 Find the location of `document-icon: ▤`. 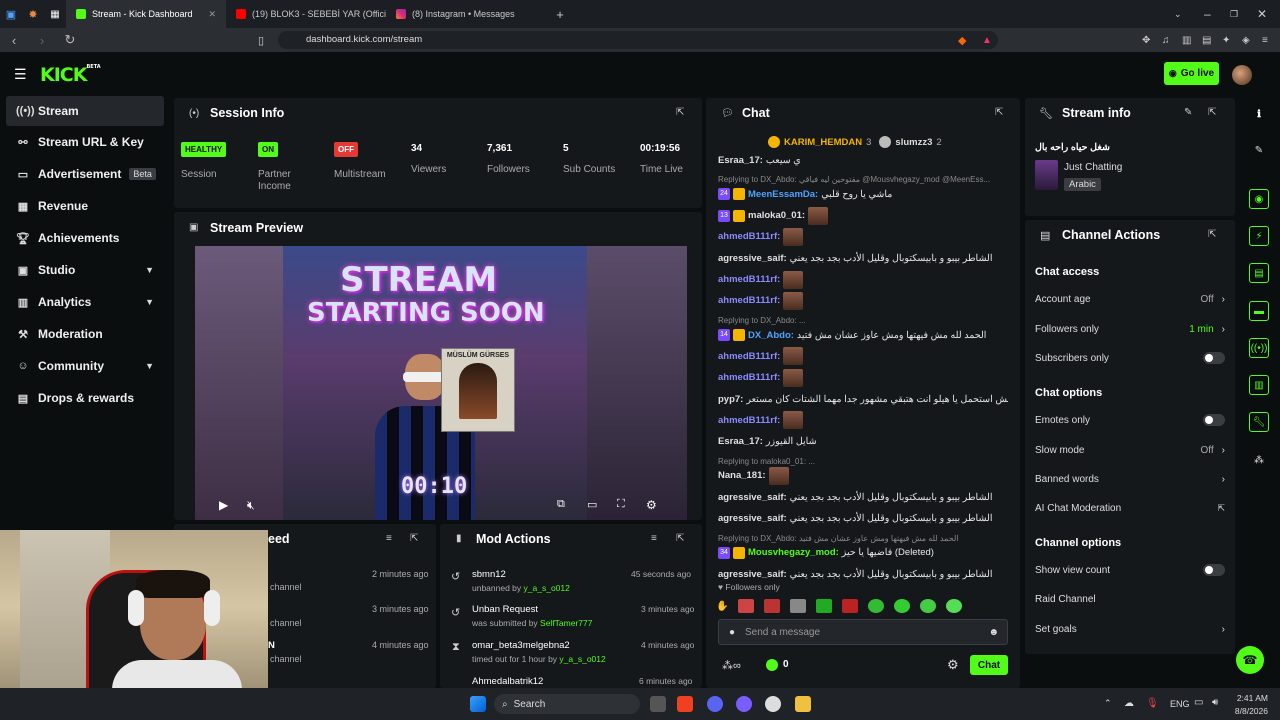

document-icon: ▤ is located at coordinates (1259, 273).